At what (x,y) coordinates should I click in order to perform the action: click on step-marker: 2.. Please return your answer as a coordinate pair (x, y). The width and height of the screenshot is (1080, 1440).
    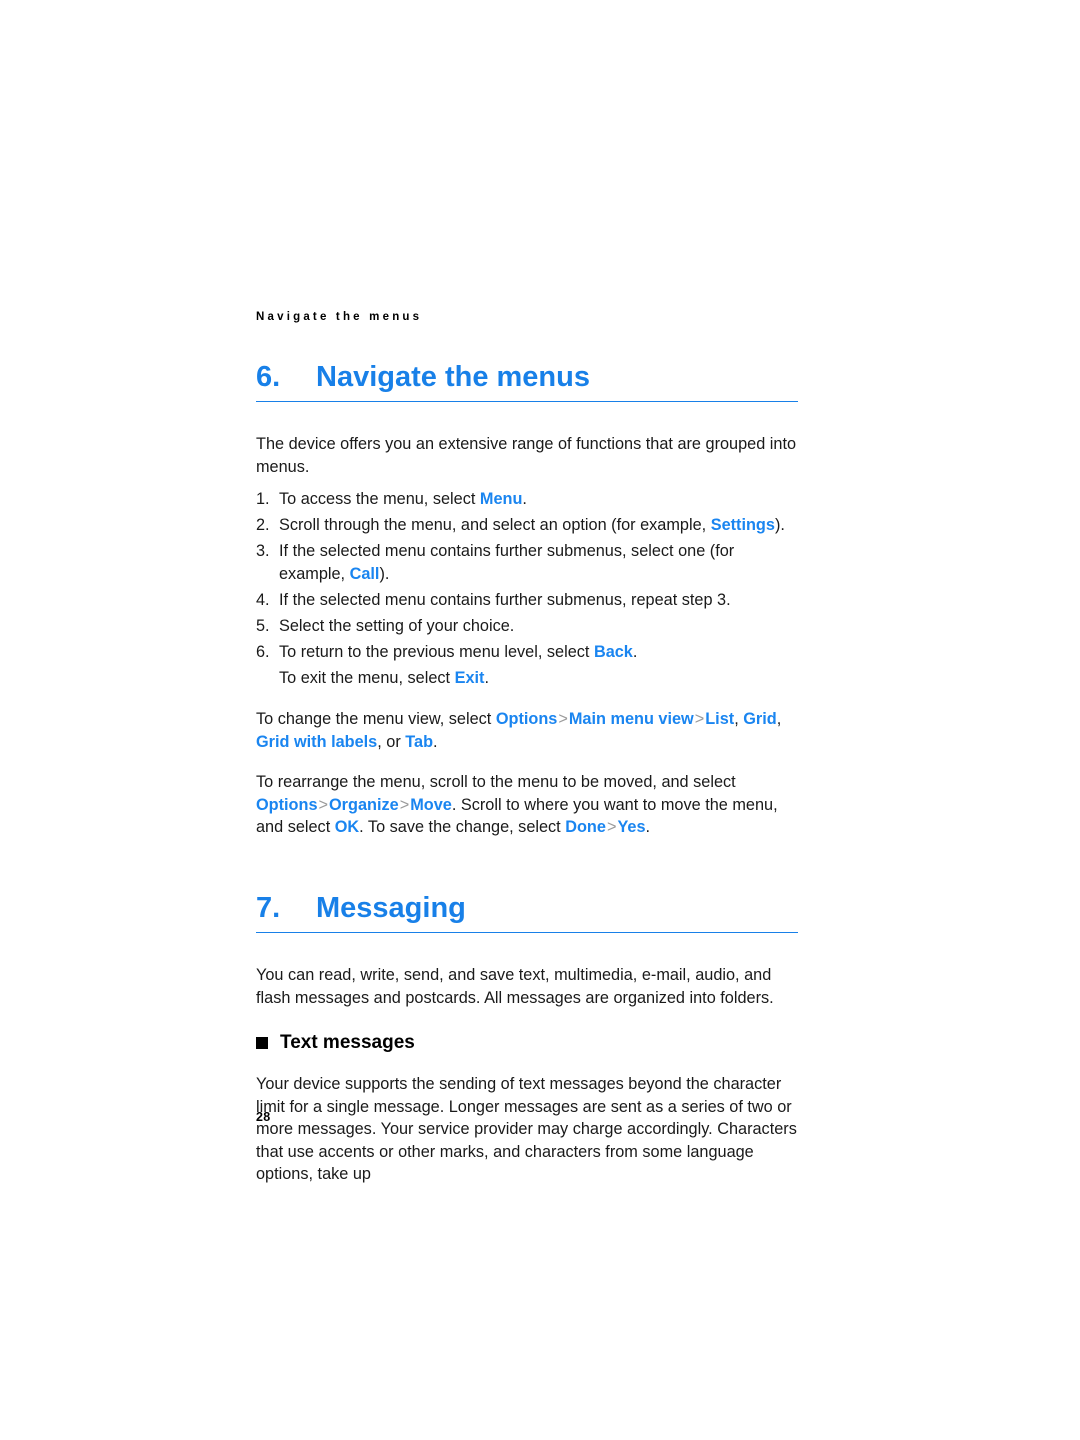
    Looking at the image, I should click on (263, 525).